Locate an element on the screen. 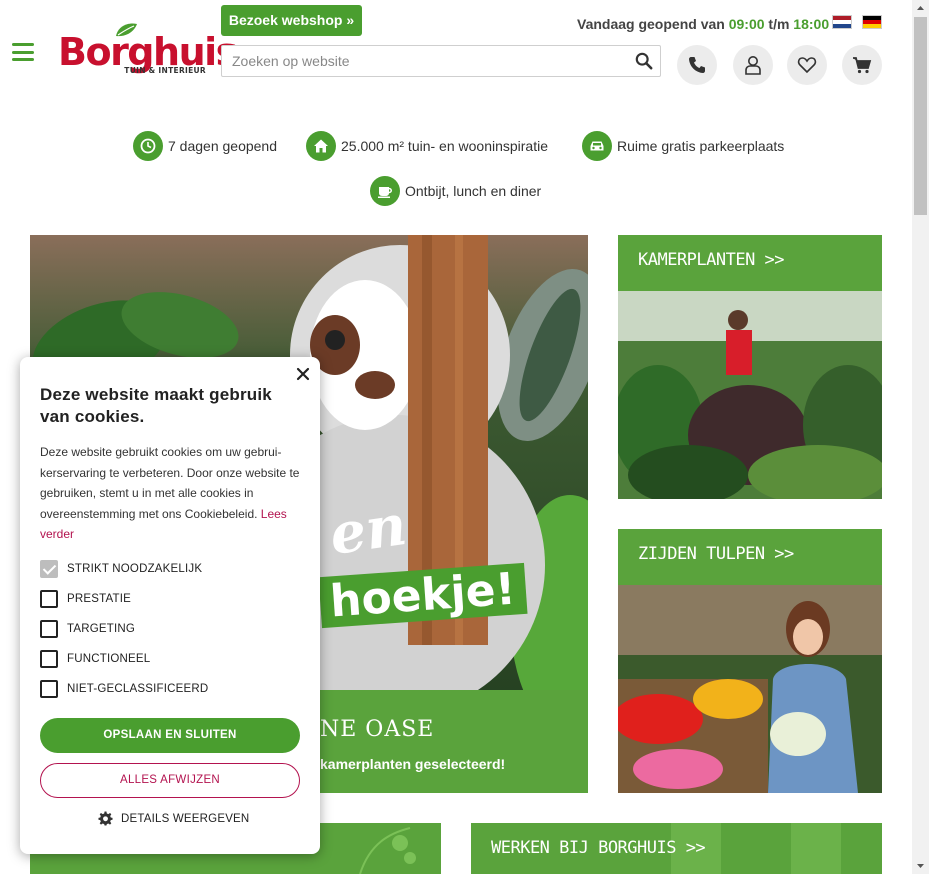 This screenshot has width=929, height=874. search-bar is located at coordinates (441, 61).